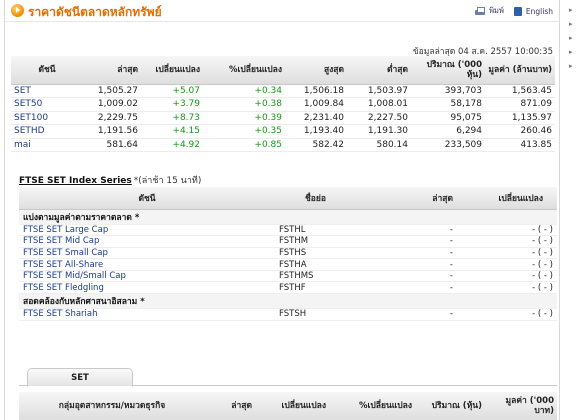 This screenshot has width=583, height=420. What do you see at coordinates (47, 104) in the screenshot?
I see `index-name-link: SET50` at bounding box center [47, 104].